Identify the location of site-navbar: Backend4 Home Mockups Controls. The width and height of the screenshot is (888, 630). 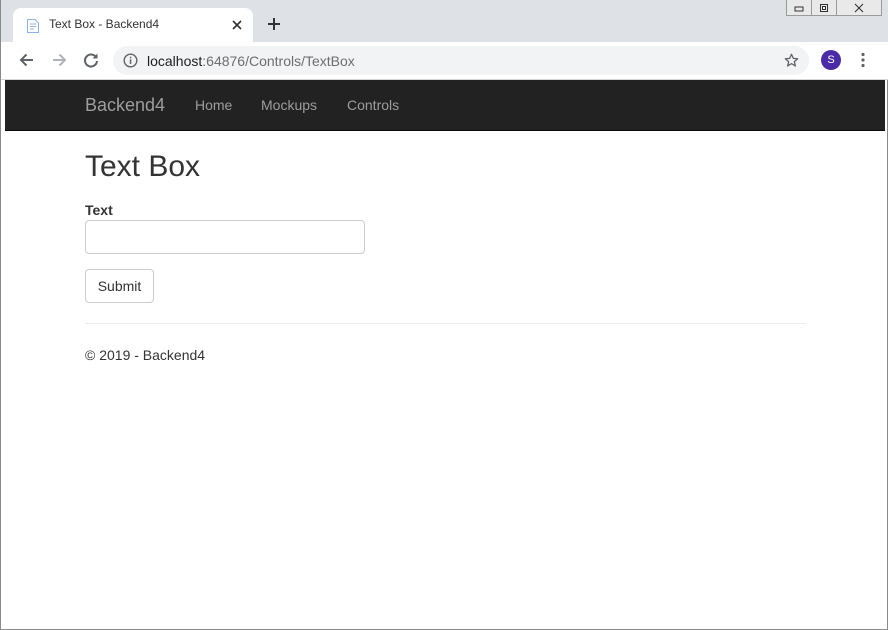
(445, 105).